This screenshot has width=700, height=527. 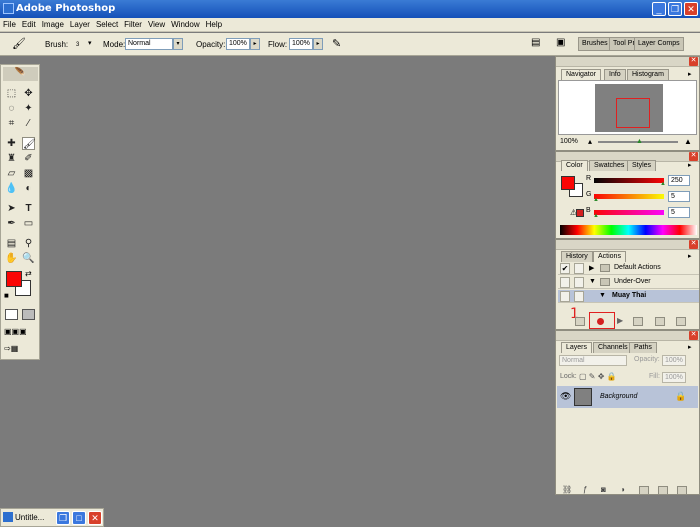 I want to click on menu-view: View, so click(x=156, y=23).